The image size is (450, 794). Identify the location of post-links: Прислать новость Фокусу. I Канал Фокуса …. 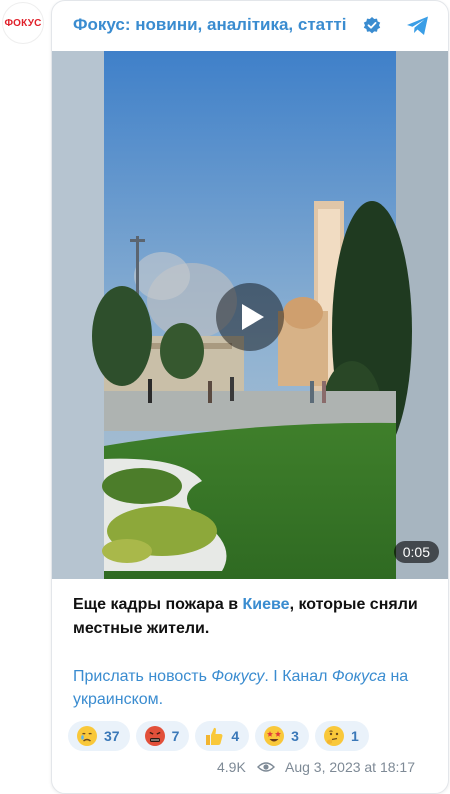
(253, 688).